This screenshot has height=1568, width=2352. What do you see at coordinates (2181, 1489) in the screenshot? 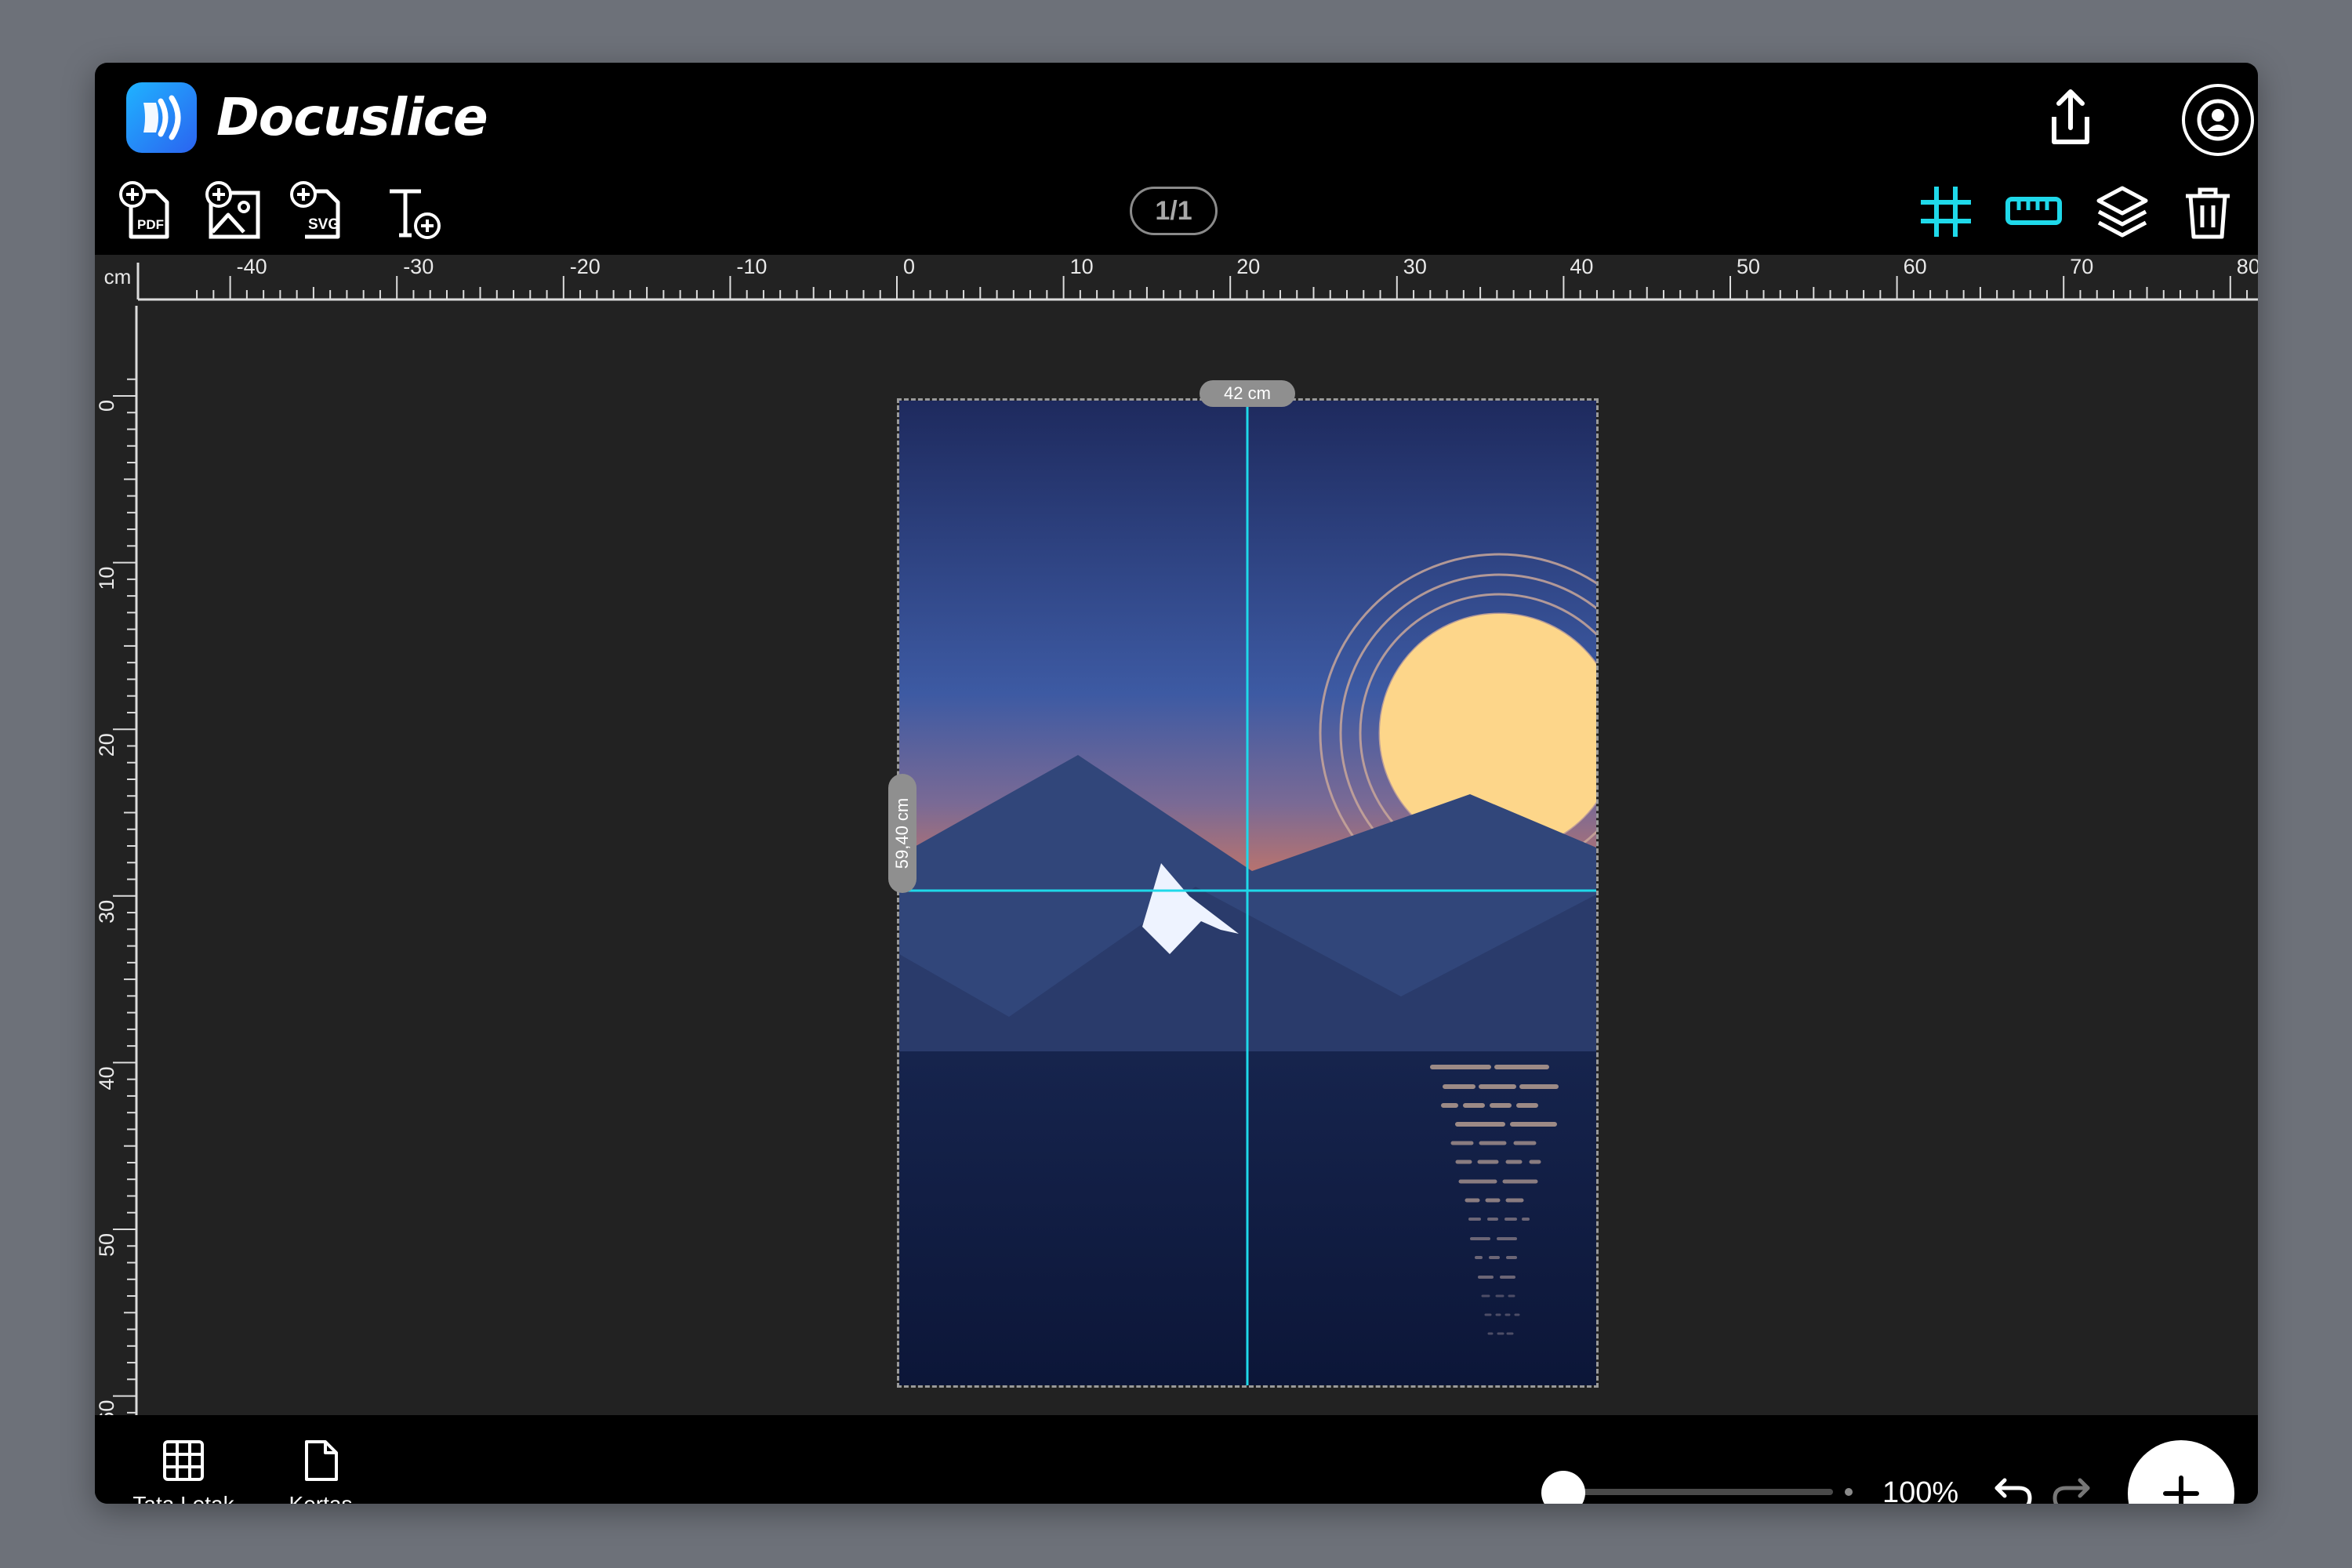
I see `plus-icon` at bounding box center [2181, 1489].